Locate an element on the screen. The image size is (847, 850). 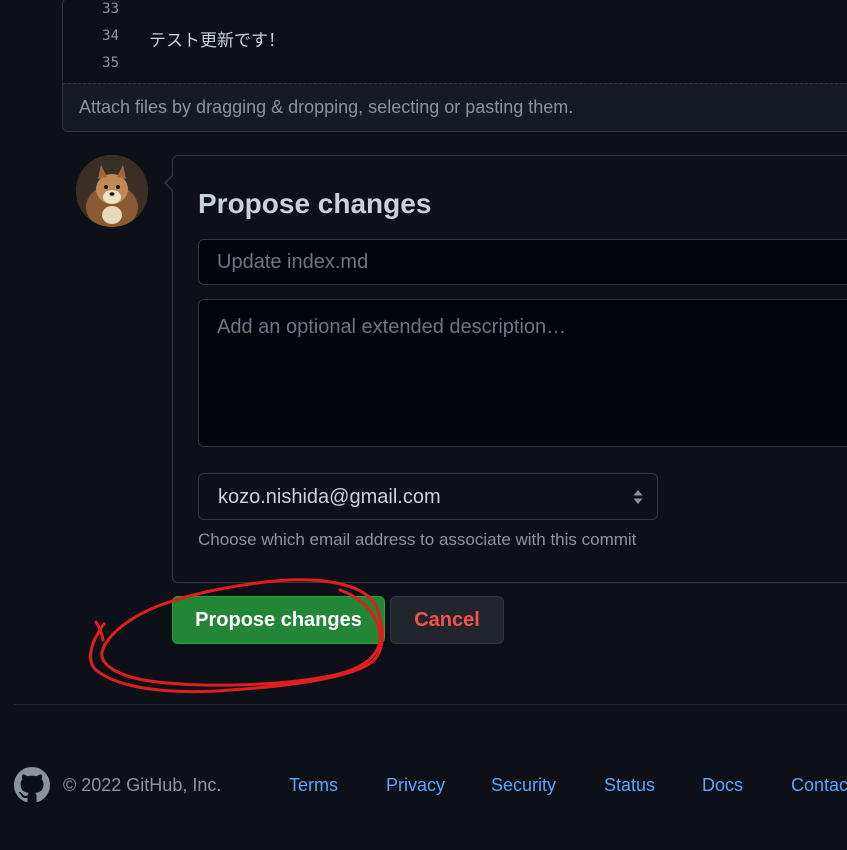
footer-link-privacy: Privacy is located at coordinates (415, 785).